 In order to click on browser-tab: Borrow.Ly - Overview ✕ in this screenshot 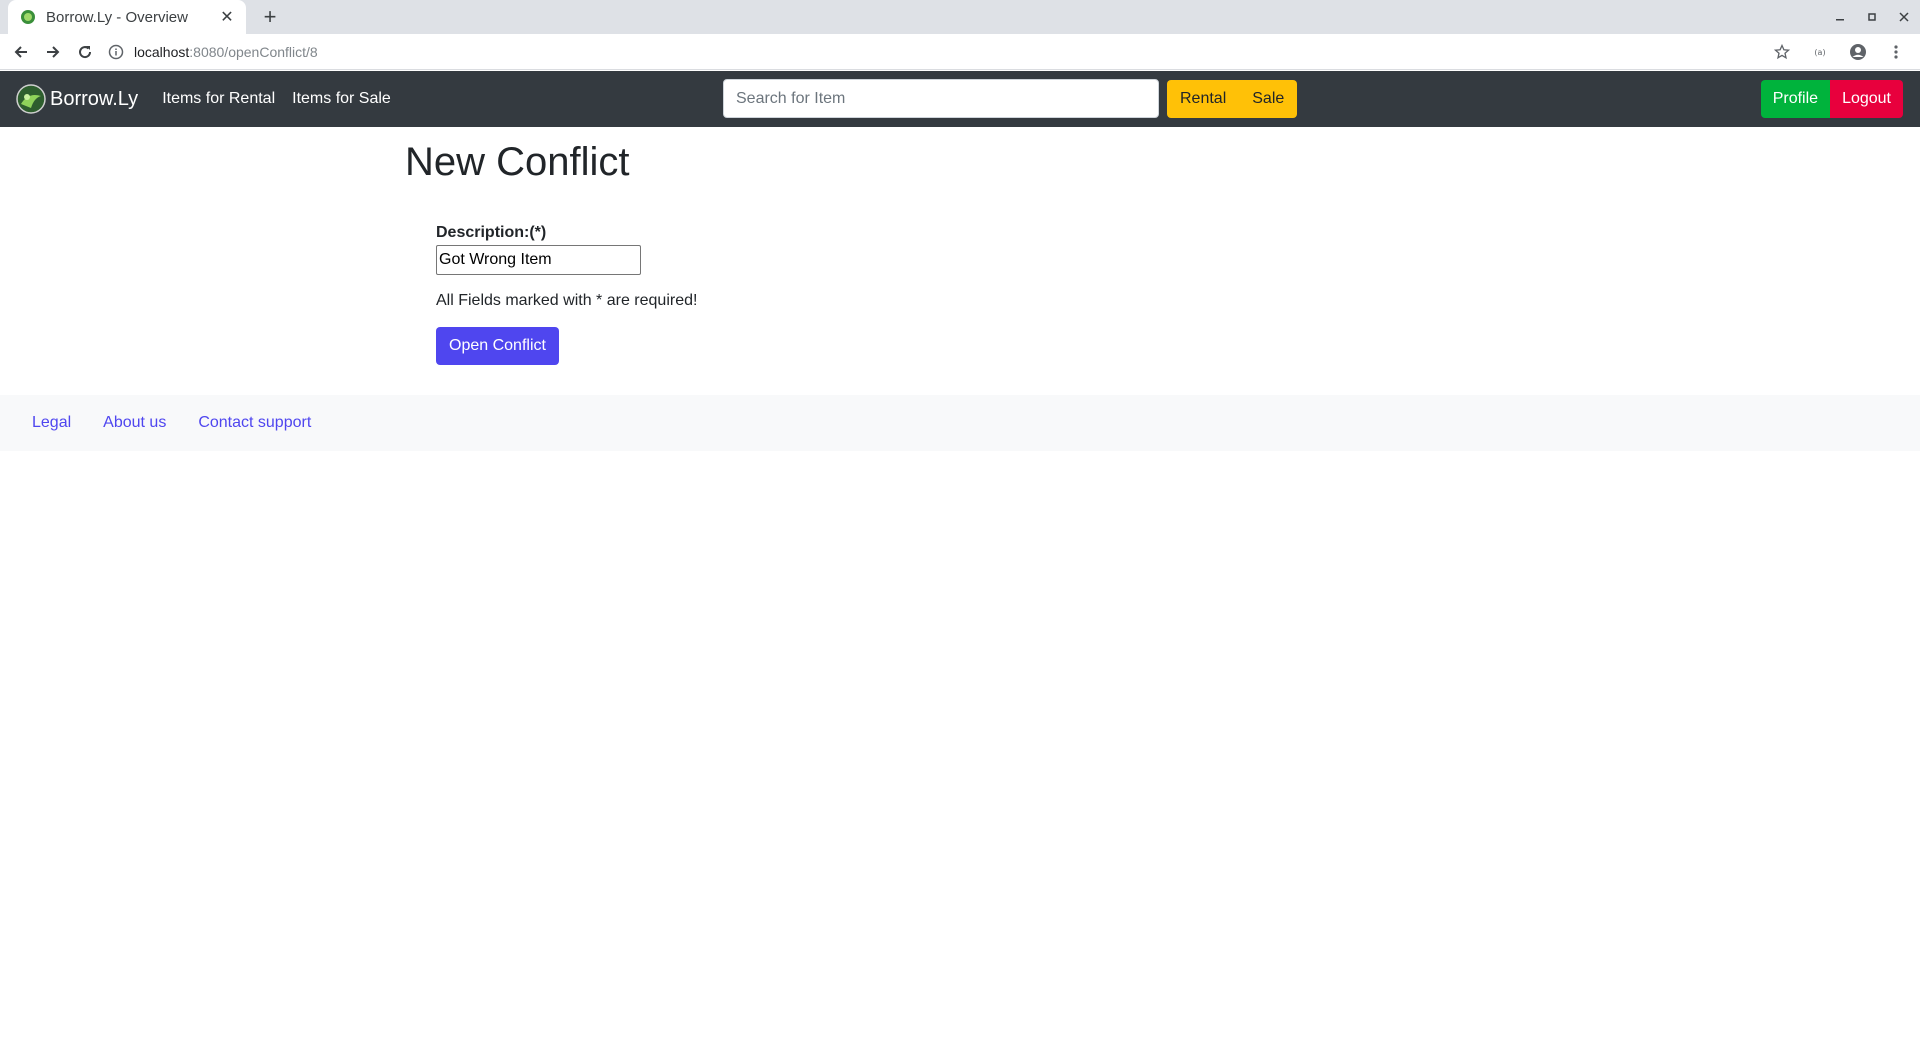, I will do `click(127, 17)`.